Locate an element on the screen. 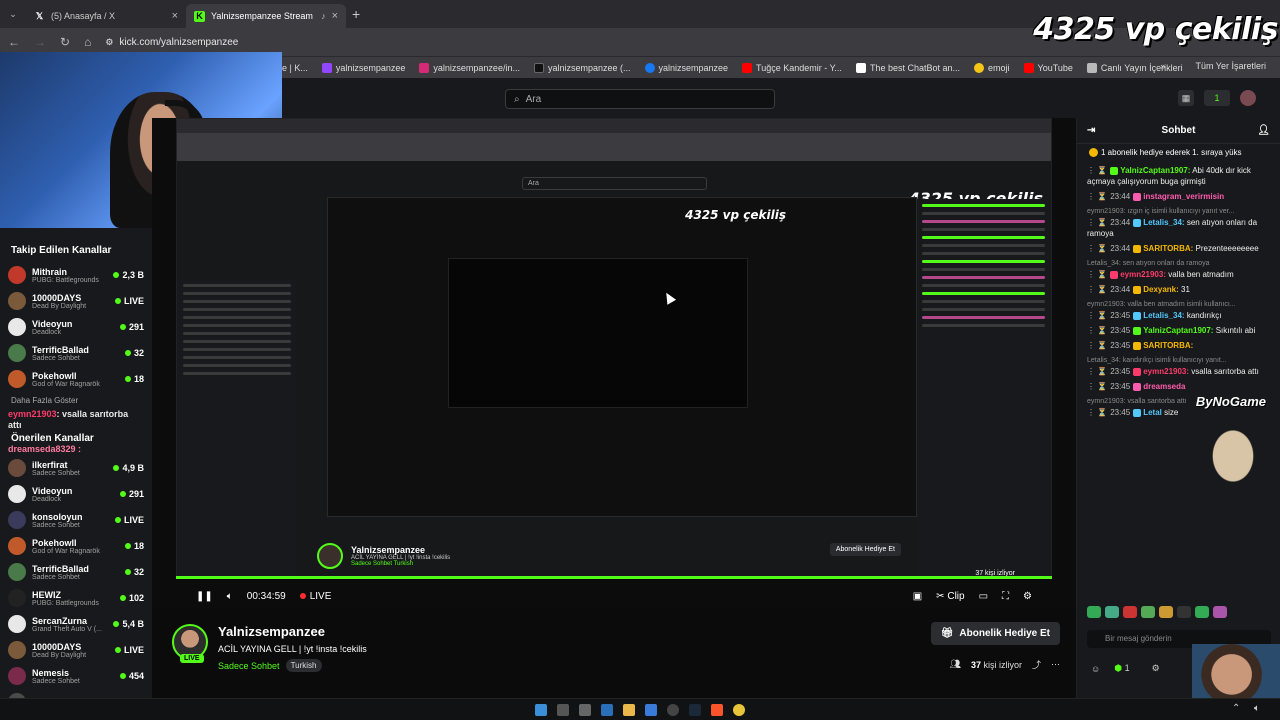  chat-username: Letal is located at coordinates (1152, 412).